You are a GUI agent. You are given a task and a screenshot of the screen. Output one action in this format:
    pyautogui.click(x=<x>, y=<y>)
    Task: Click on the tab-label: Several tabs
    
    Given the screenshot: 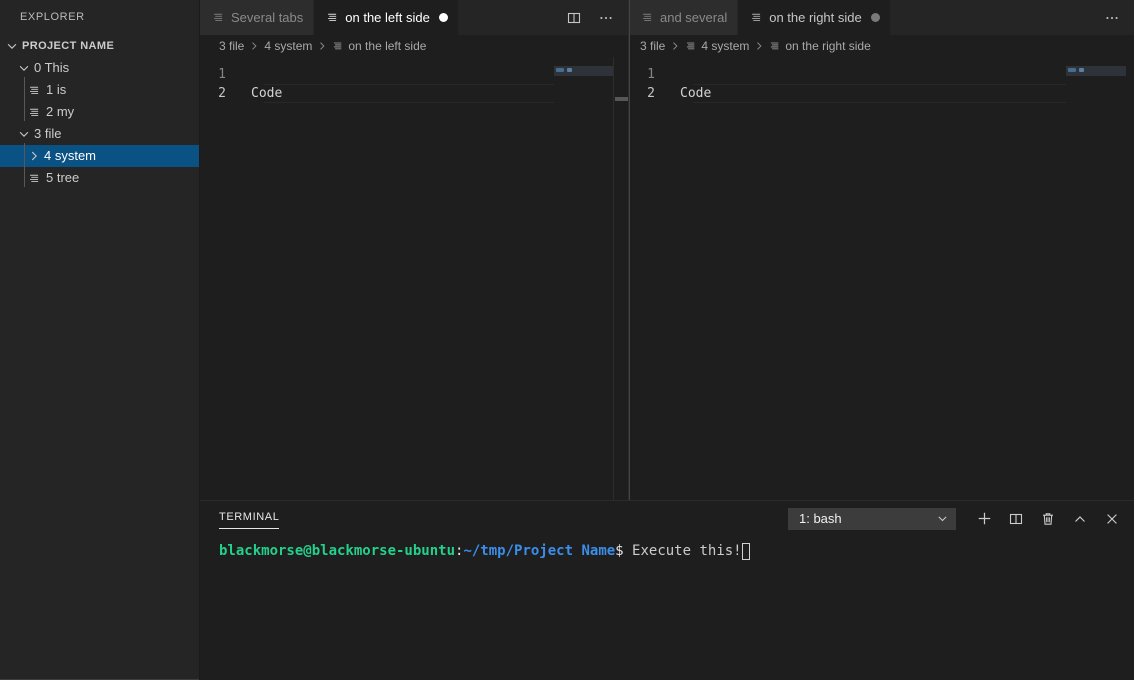 What is the action you would take?
    pyautogui.click(x=267, y=17)
    